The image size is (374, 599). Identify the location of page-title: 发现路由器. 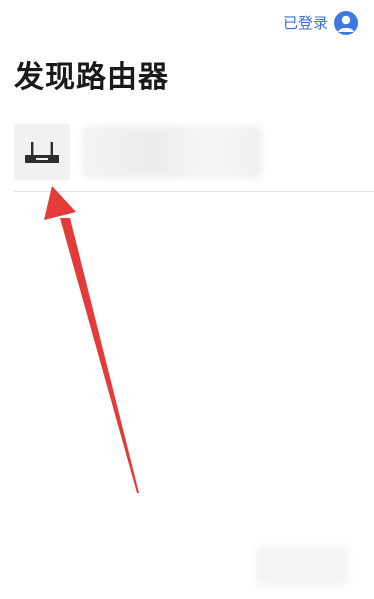
(91, 77).